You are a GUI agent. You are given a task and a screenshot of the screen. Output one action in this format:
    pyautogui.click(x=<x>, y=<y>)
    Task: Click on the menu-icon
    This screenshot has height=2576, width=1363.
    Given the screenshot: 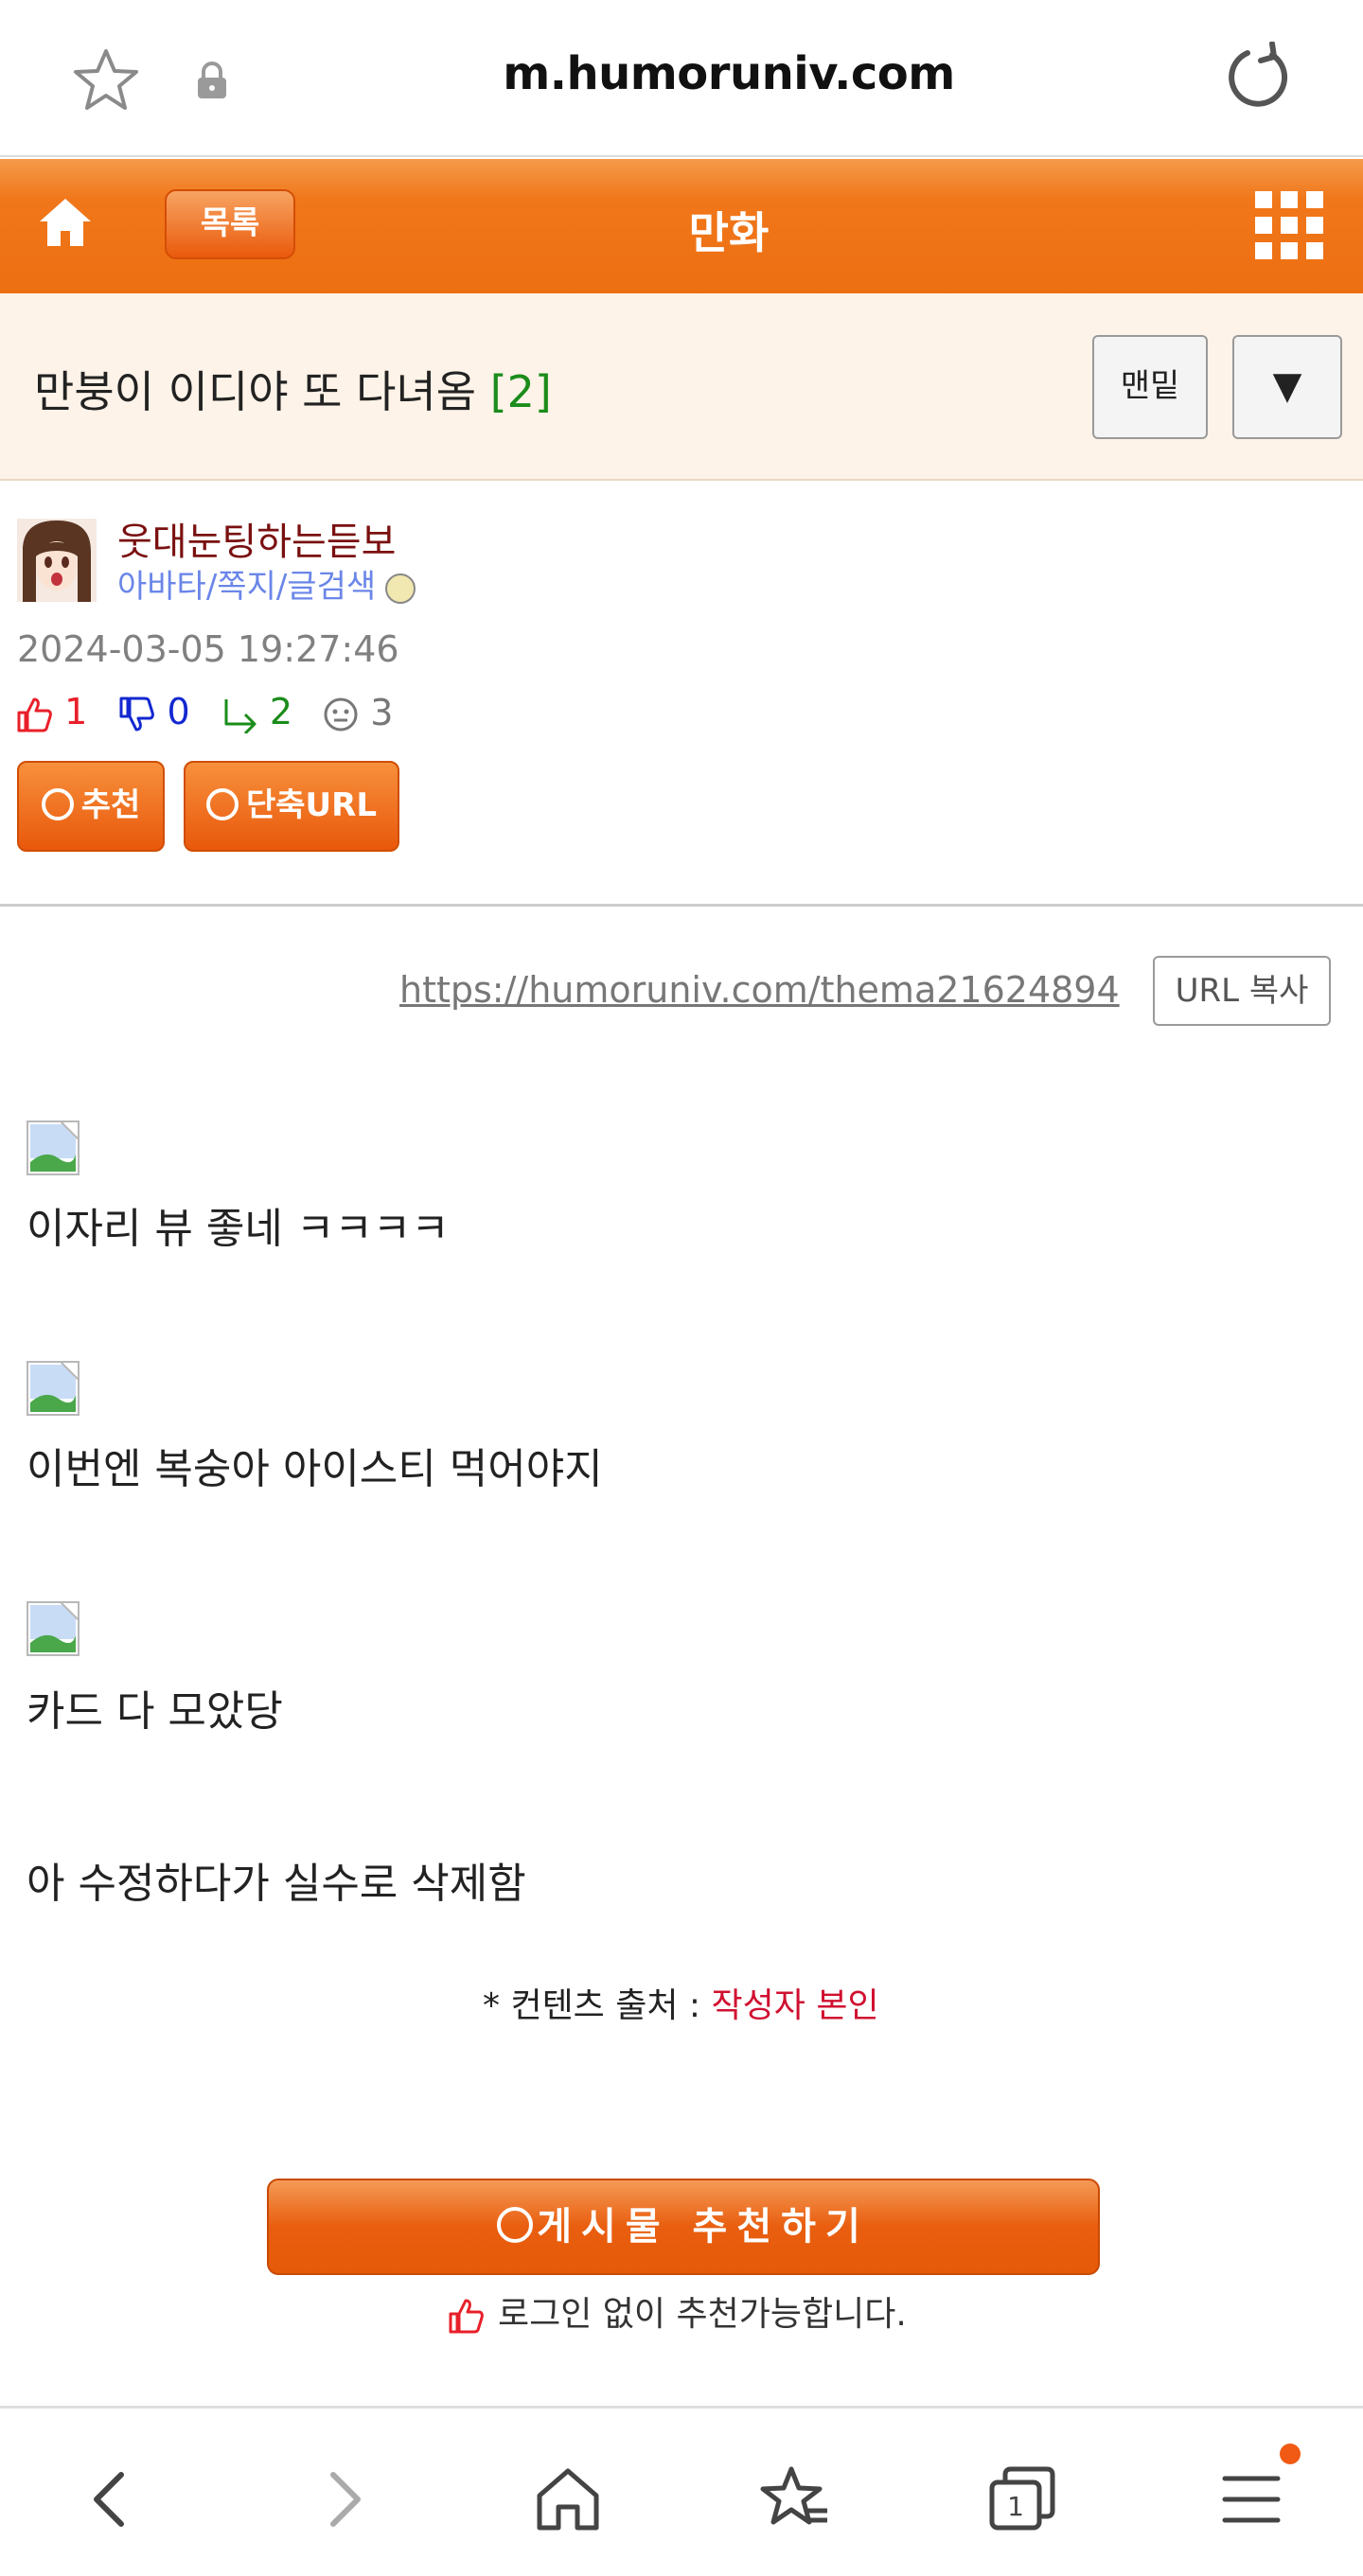 What is the action you would take?
    pyautogui.click(x=1251, y=2499)
    